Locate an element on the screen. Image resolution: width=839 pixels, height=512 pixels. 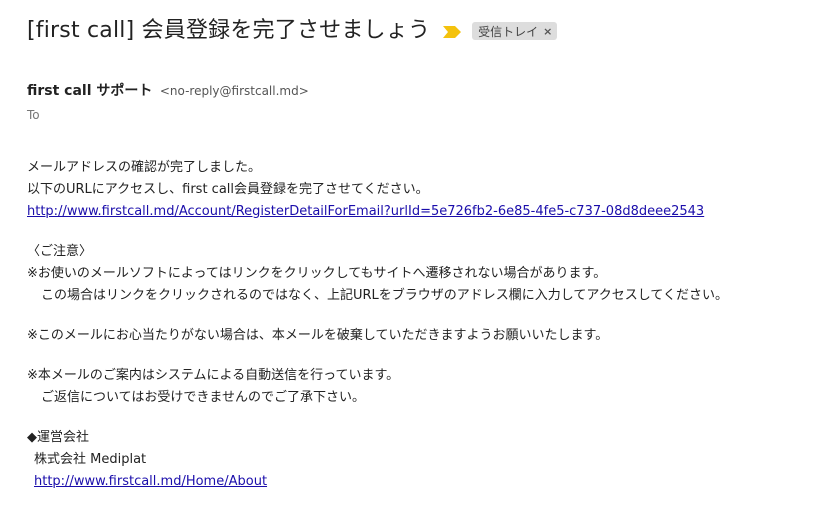
notice-3: ※本メールのご案内はシステムによる自動送信を行っています。 is located at coordinates (213, 375).